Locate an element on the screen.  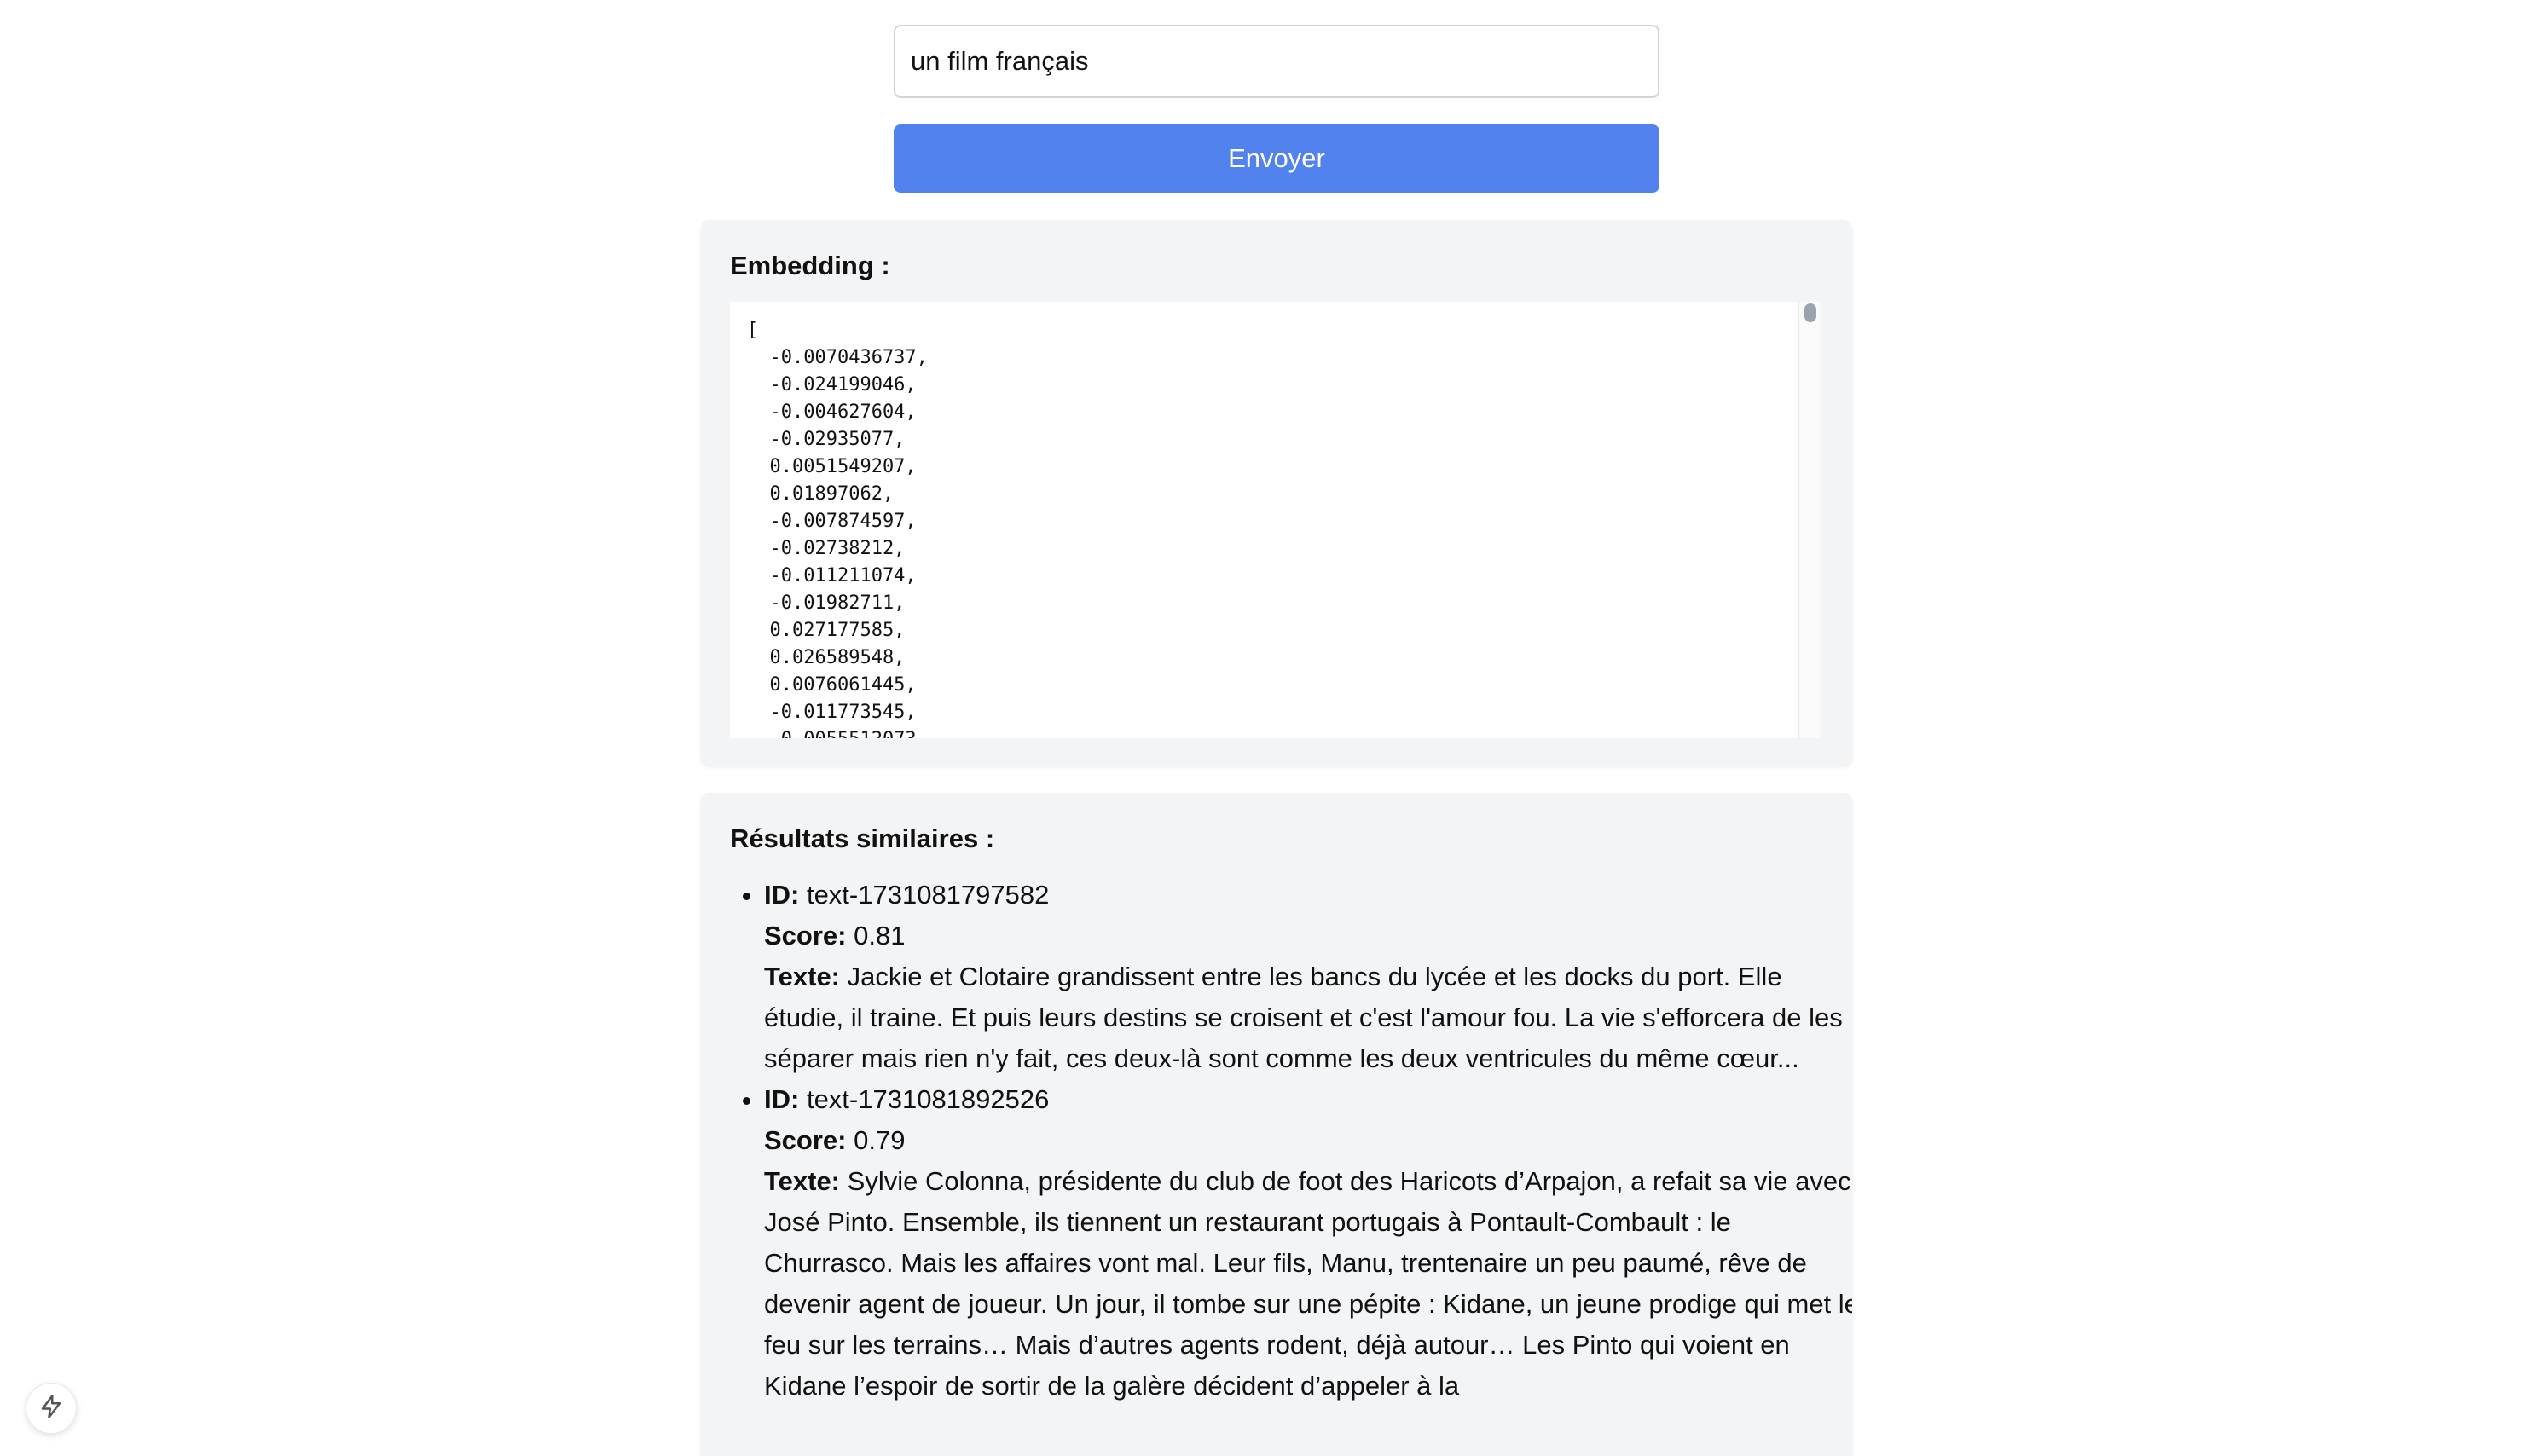
result-score-value: 0.81 is located at coordinates (880, 935).